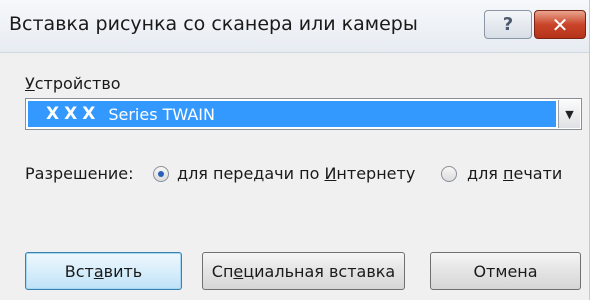  I want to click on option-print-label: для печати, so click(514, 173).